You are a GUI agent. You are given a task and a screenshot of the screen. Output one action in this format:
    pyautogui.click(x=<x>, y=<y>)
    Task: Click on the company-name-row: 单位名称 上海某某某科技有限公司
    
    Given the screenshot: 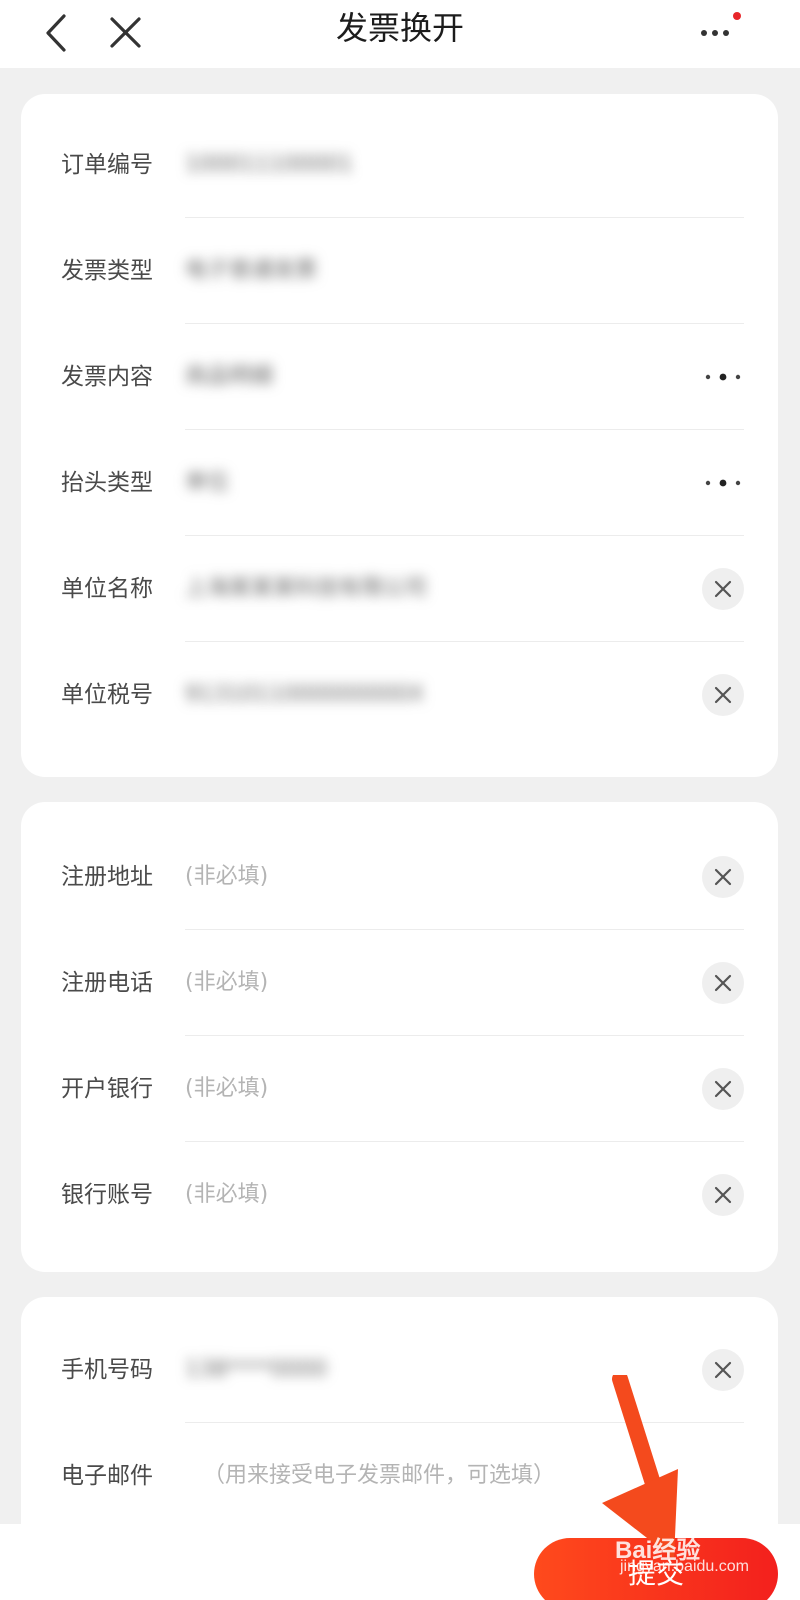 What is the action you would take?
    pyautogui.click(x=399, y=589)
    